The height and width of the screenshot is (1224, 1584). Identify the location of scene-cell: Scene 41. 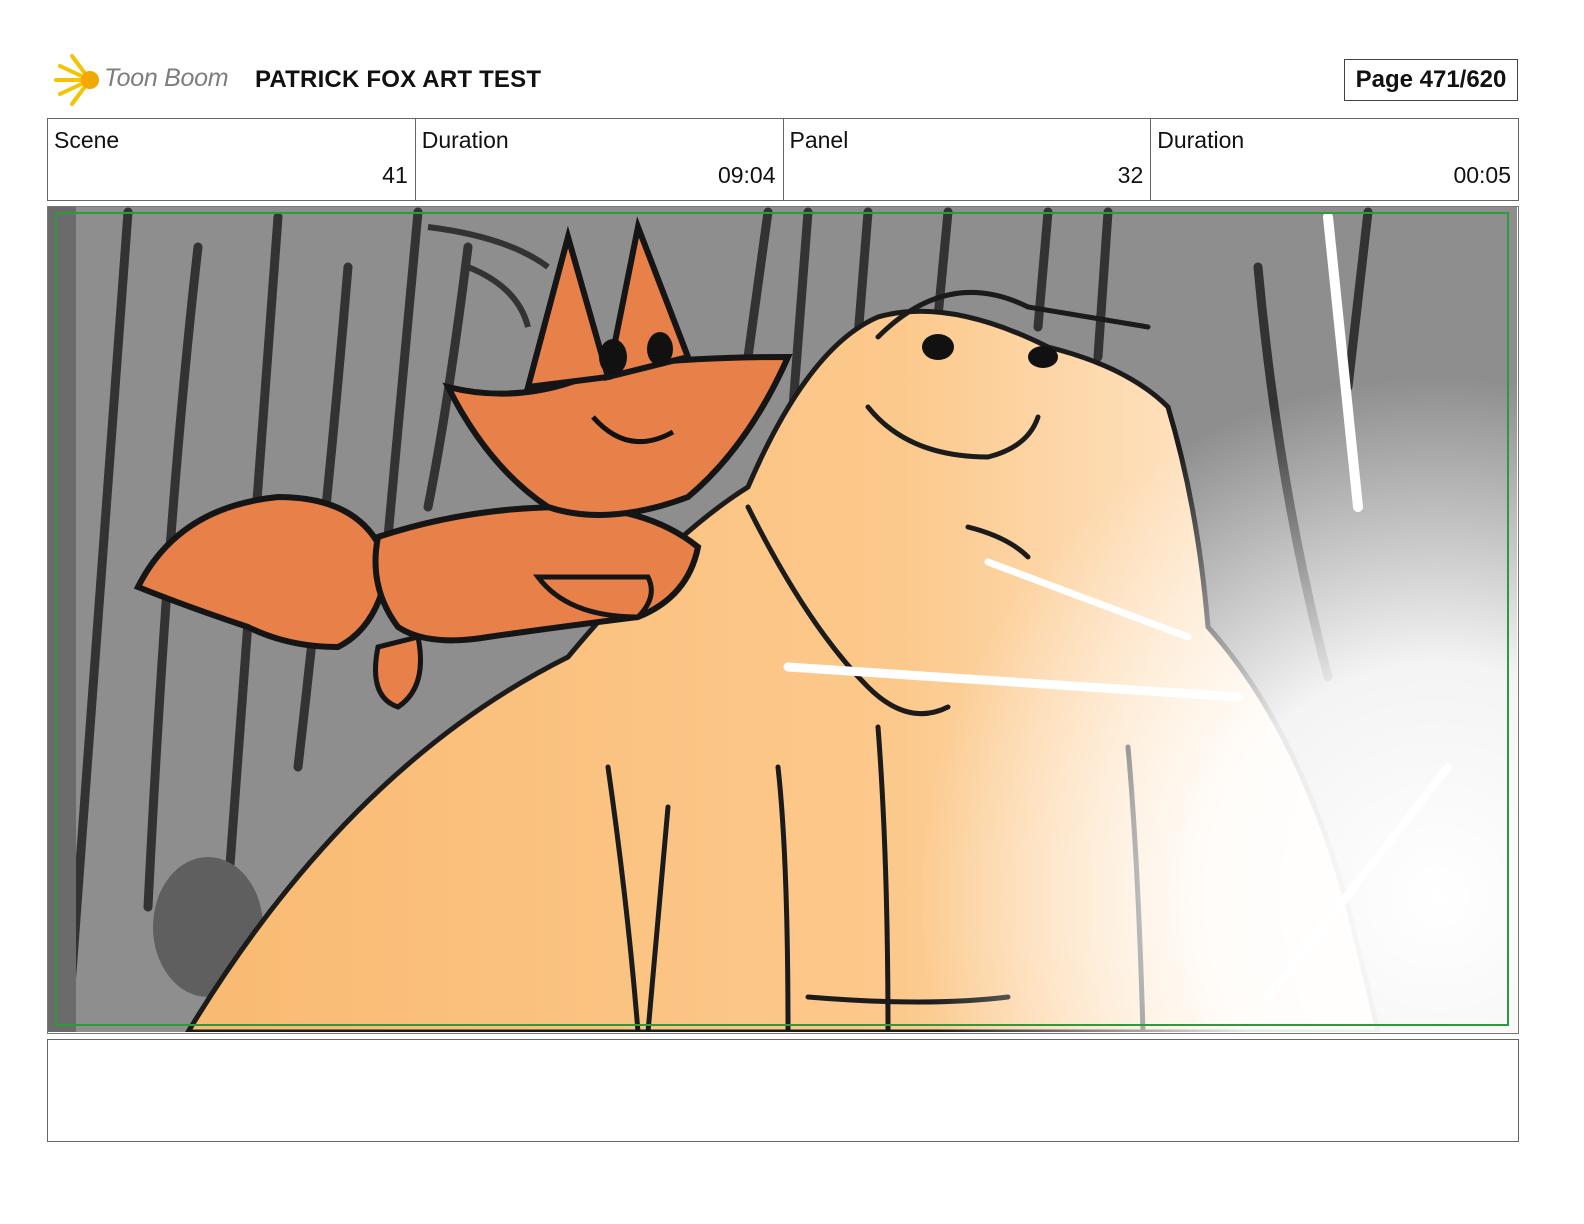
(231, 159).